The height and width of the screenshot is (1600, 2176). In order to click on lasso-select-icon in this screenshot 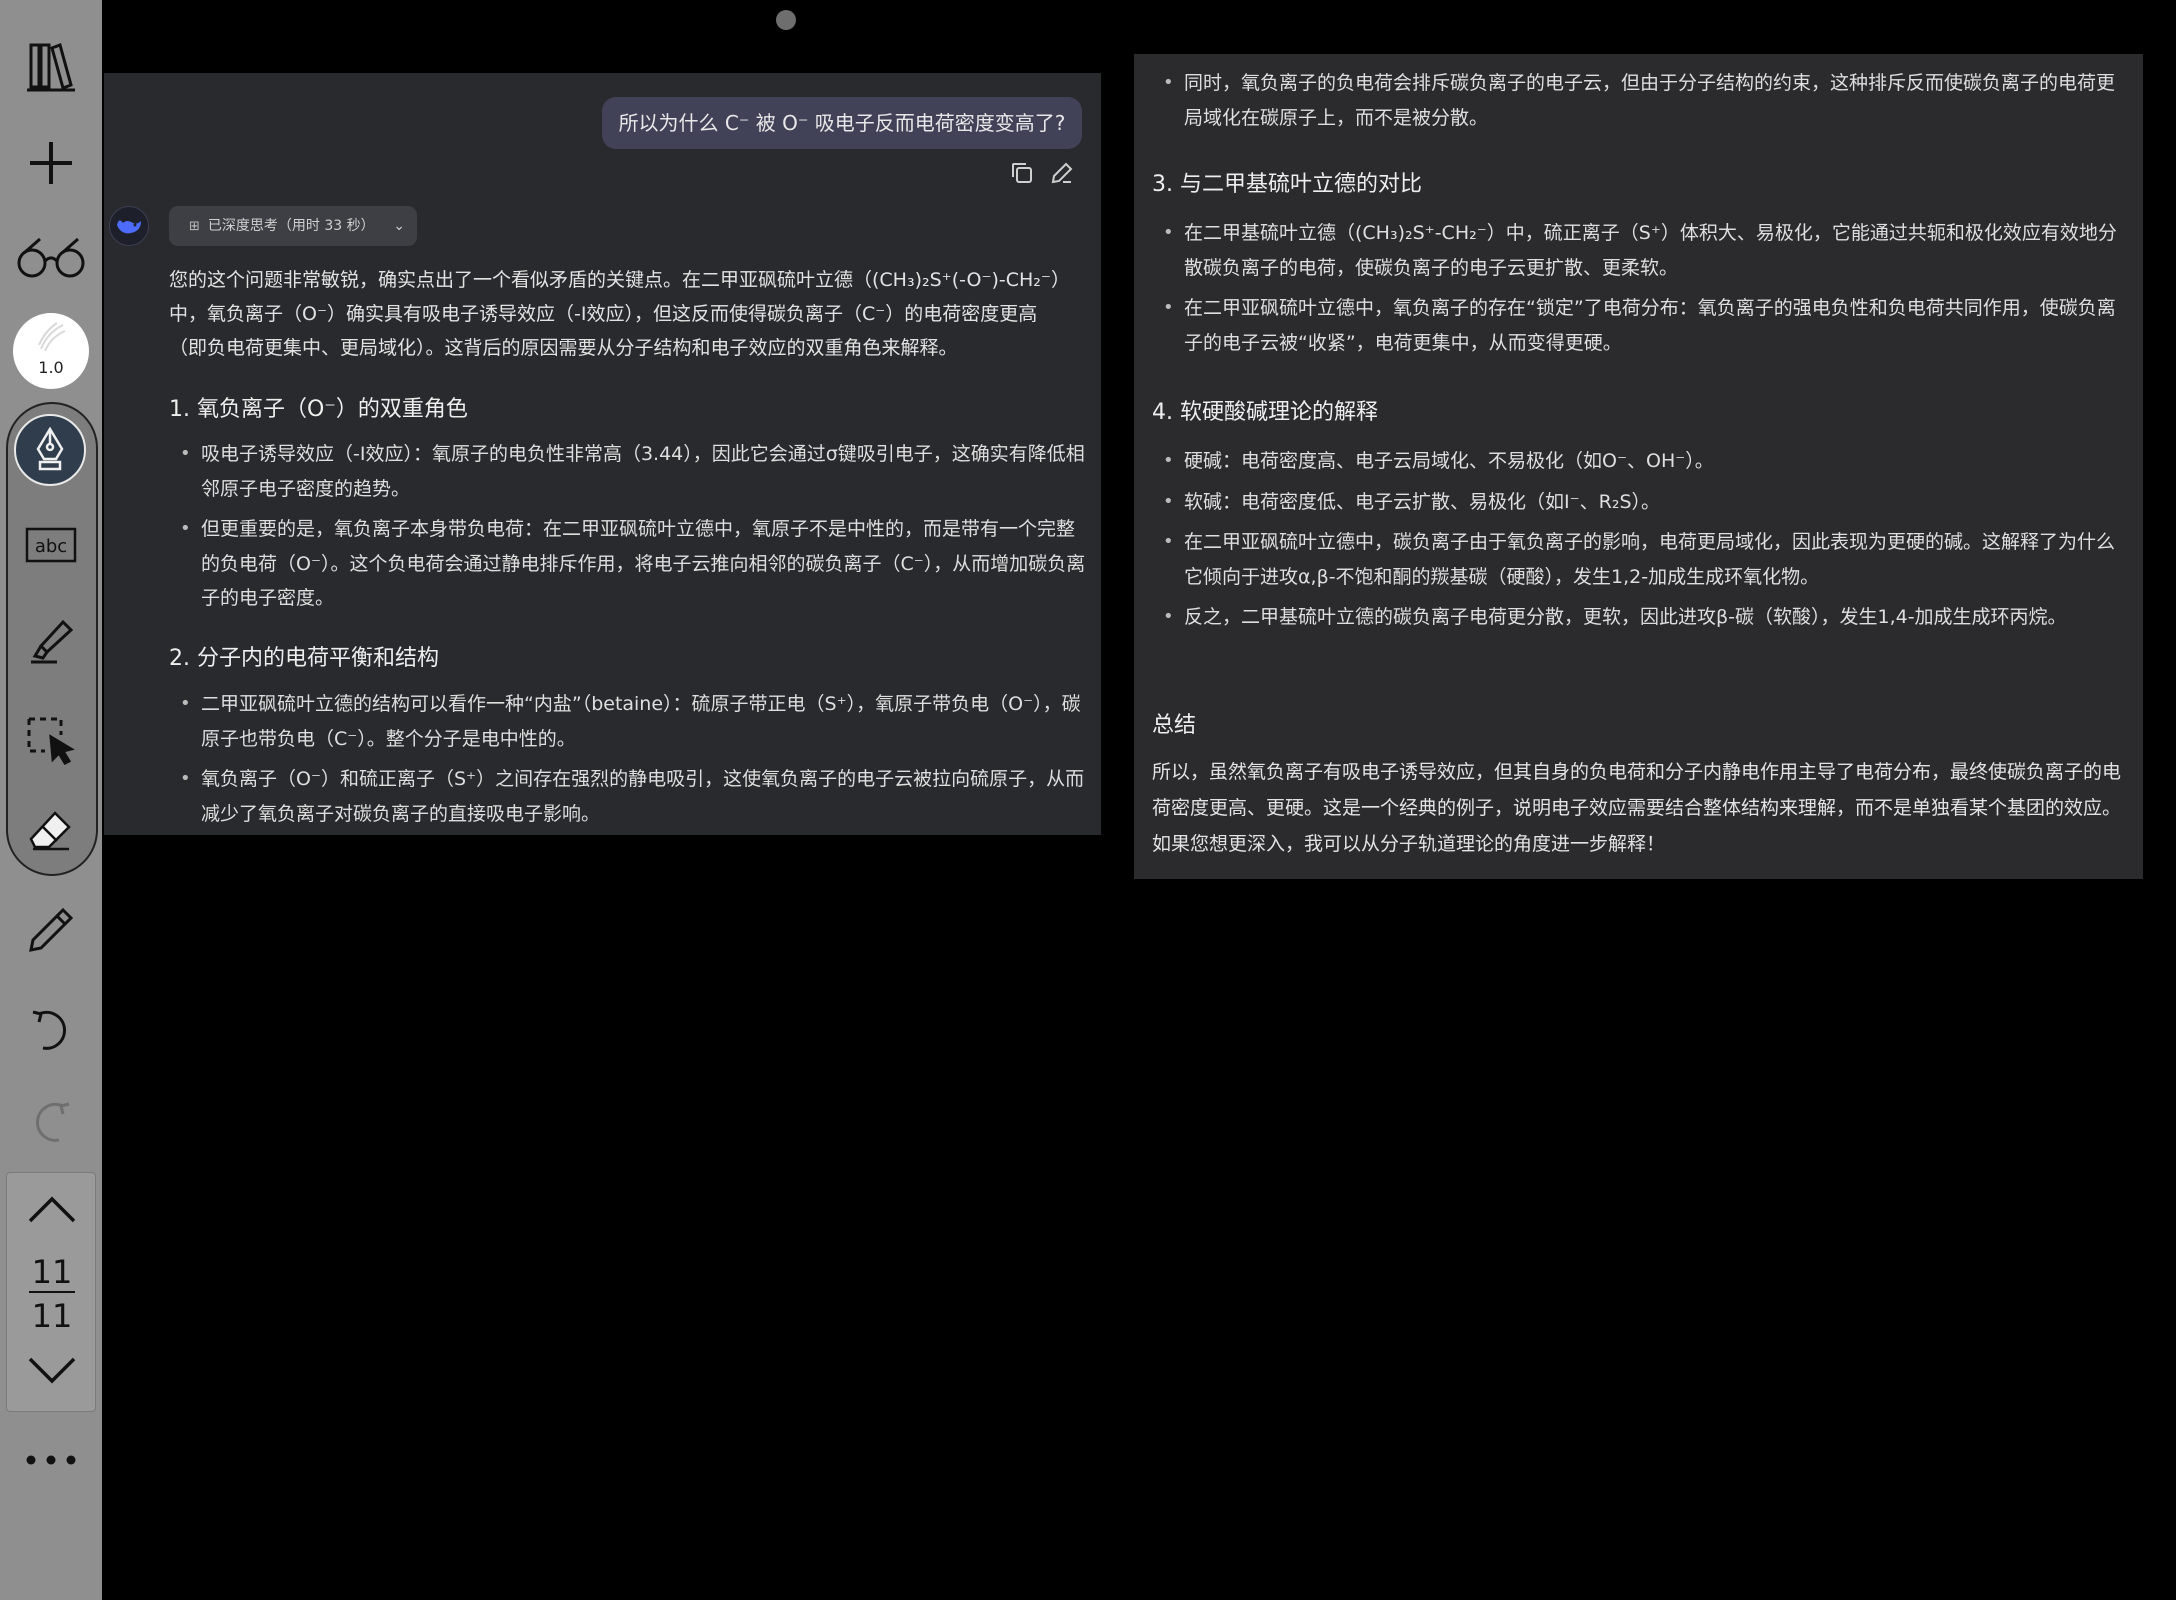, I will do `click(51, 741)`.